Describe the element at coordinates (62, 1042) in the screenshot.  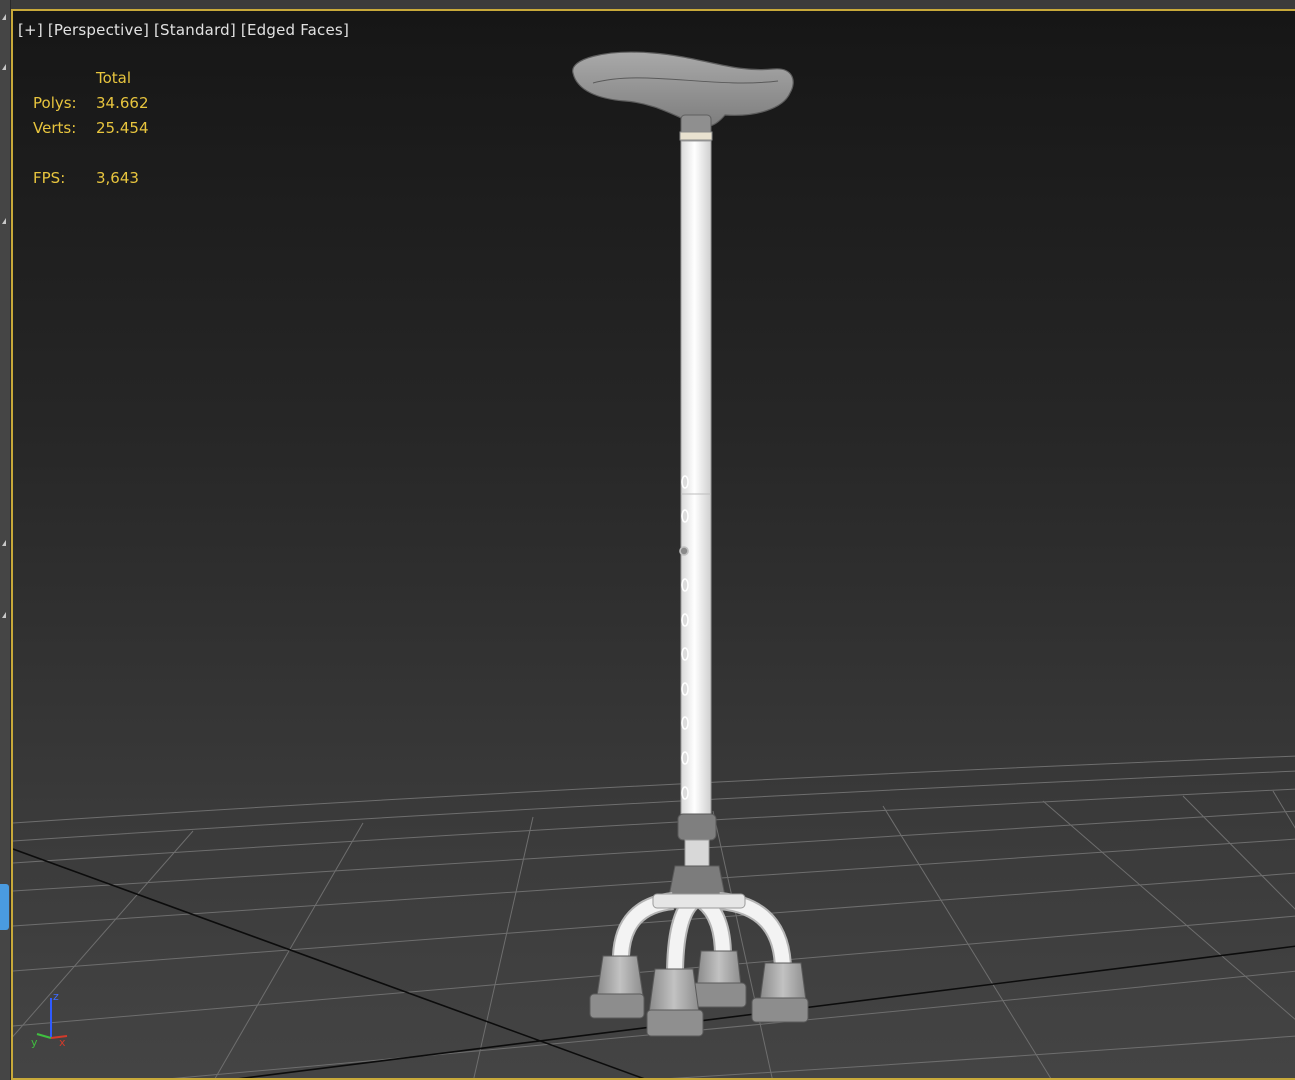
I see `x-axis-label: x` at that location.